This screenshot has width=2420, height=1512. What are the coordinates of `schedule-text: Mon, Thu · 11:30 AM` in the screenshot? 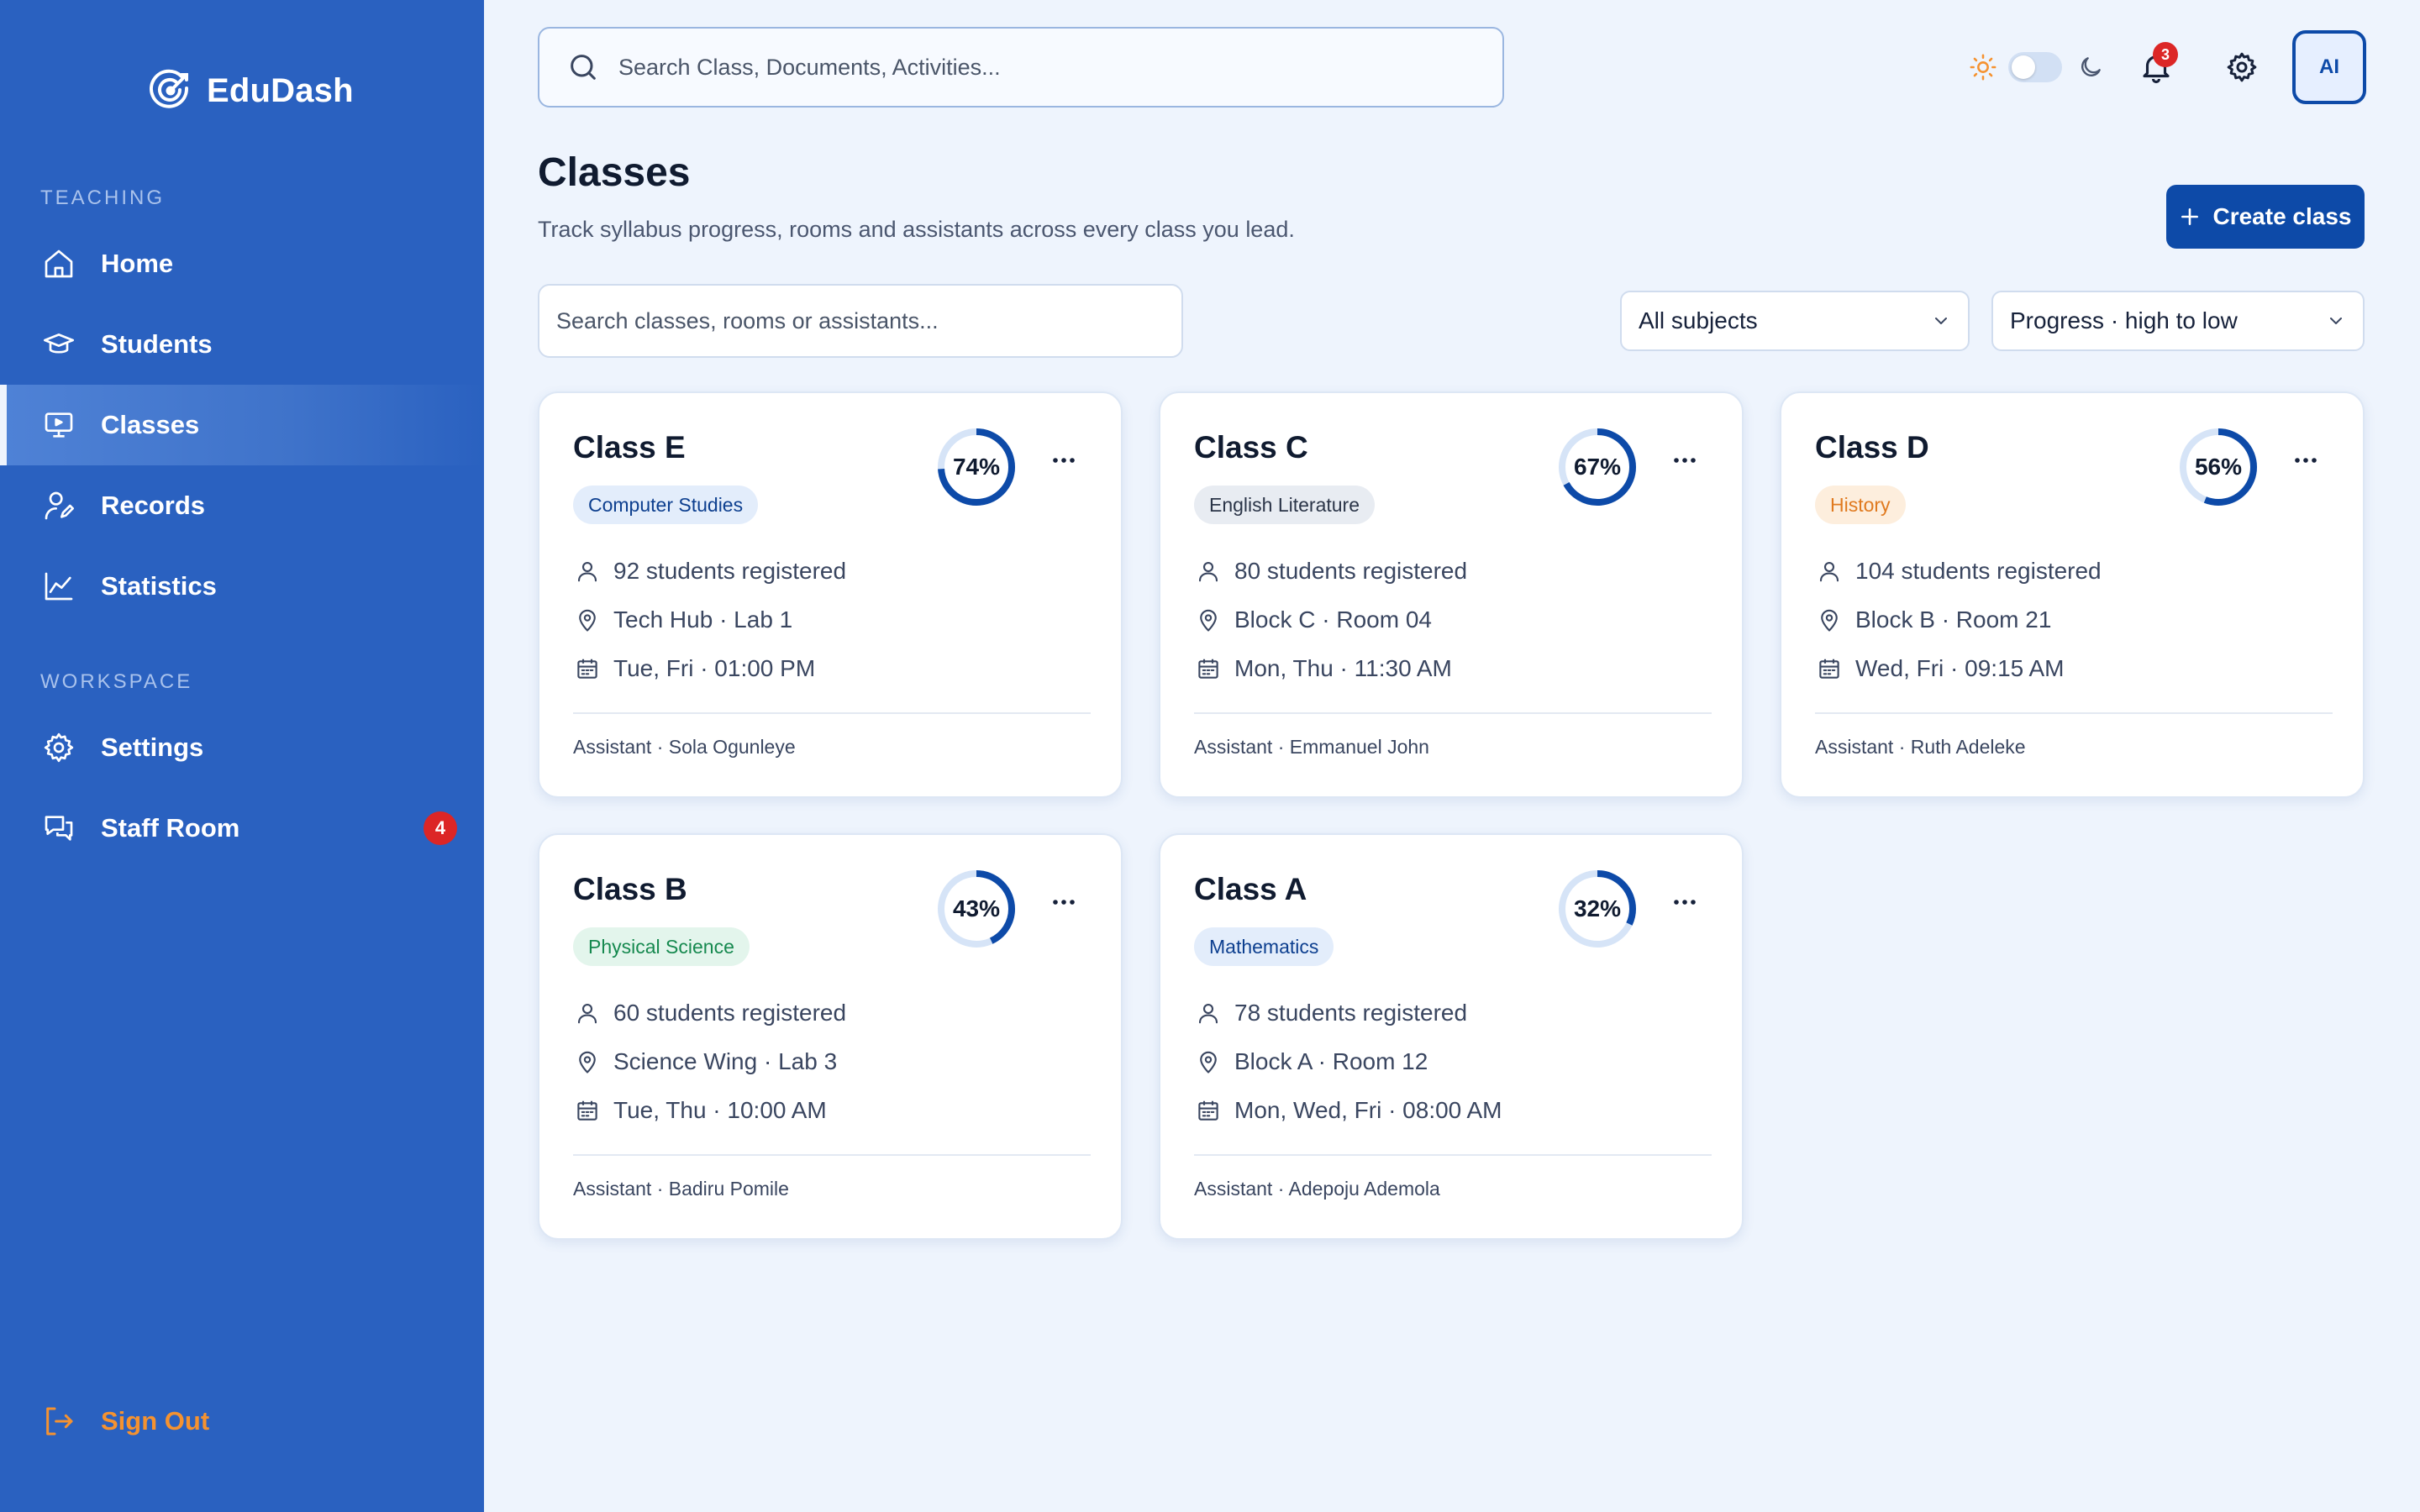 It's located at (1343, 668).